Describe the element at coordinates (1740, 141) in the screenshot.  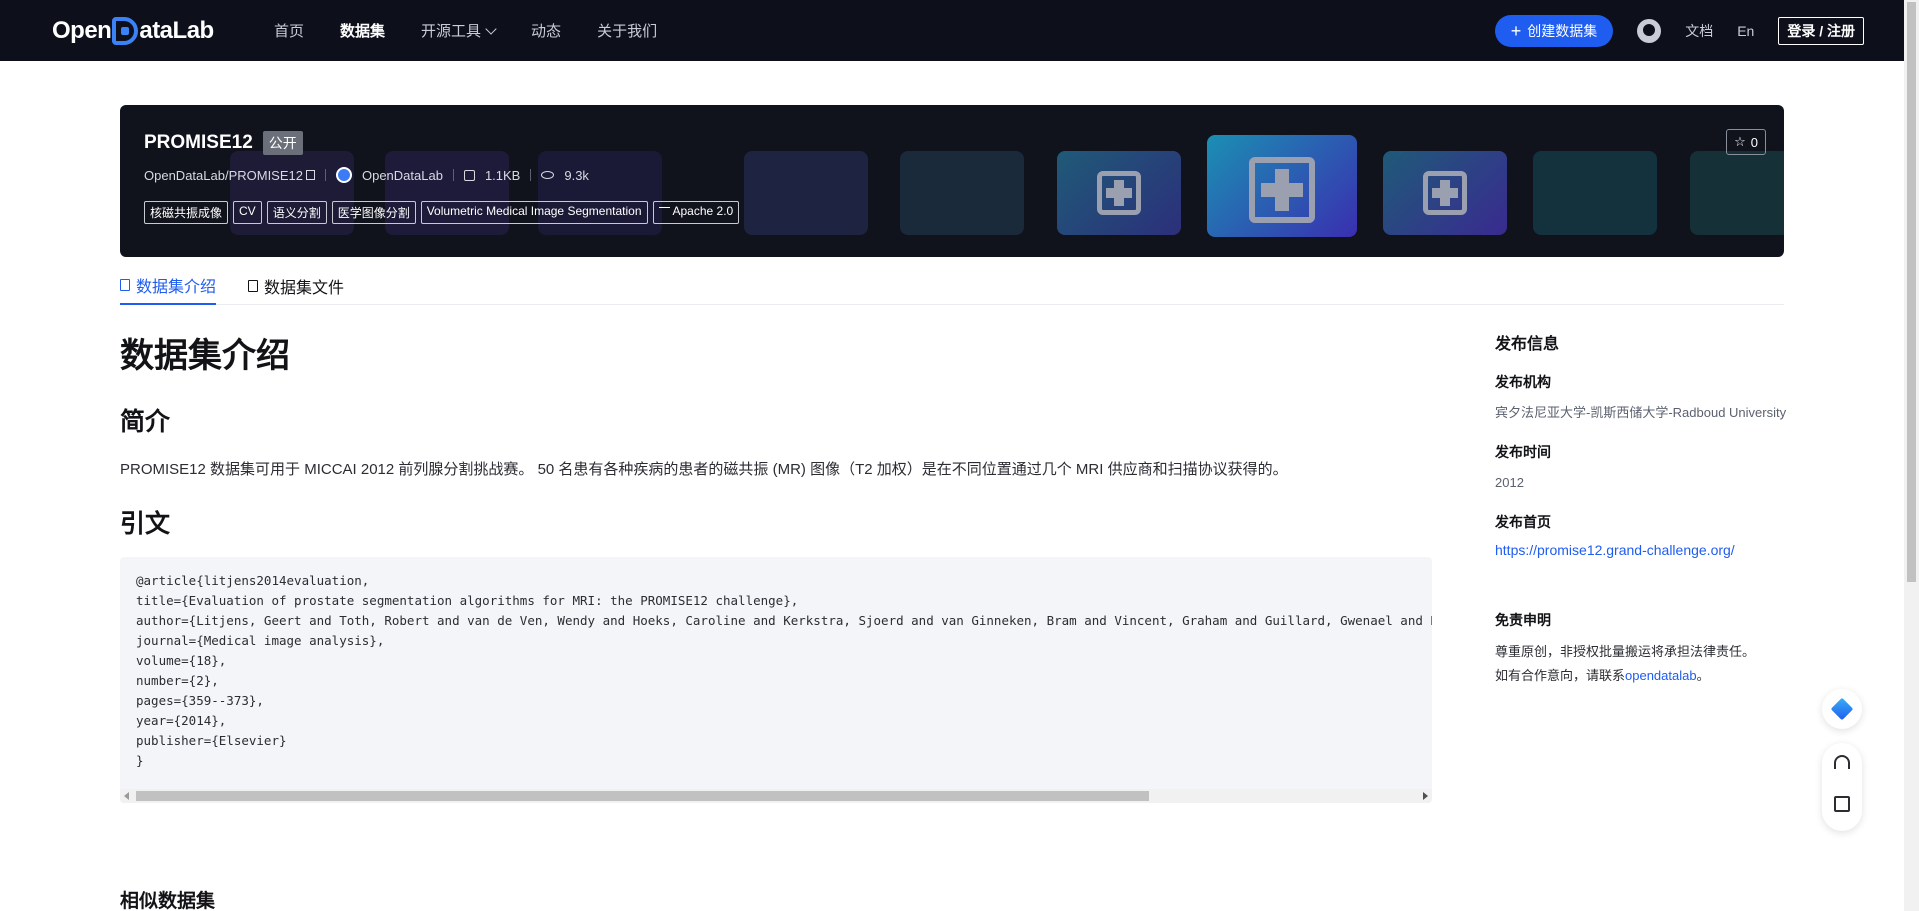
I see `star-icon: ☆` at that location.